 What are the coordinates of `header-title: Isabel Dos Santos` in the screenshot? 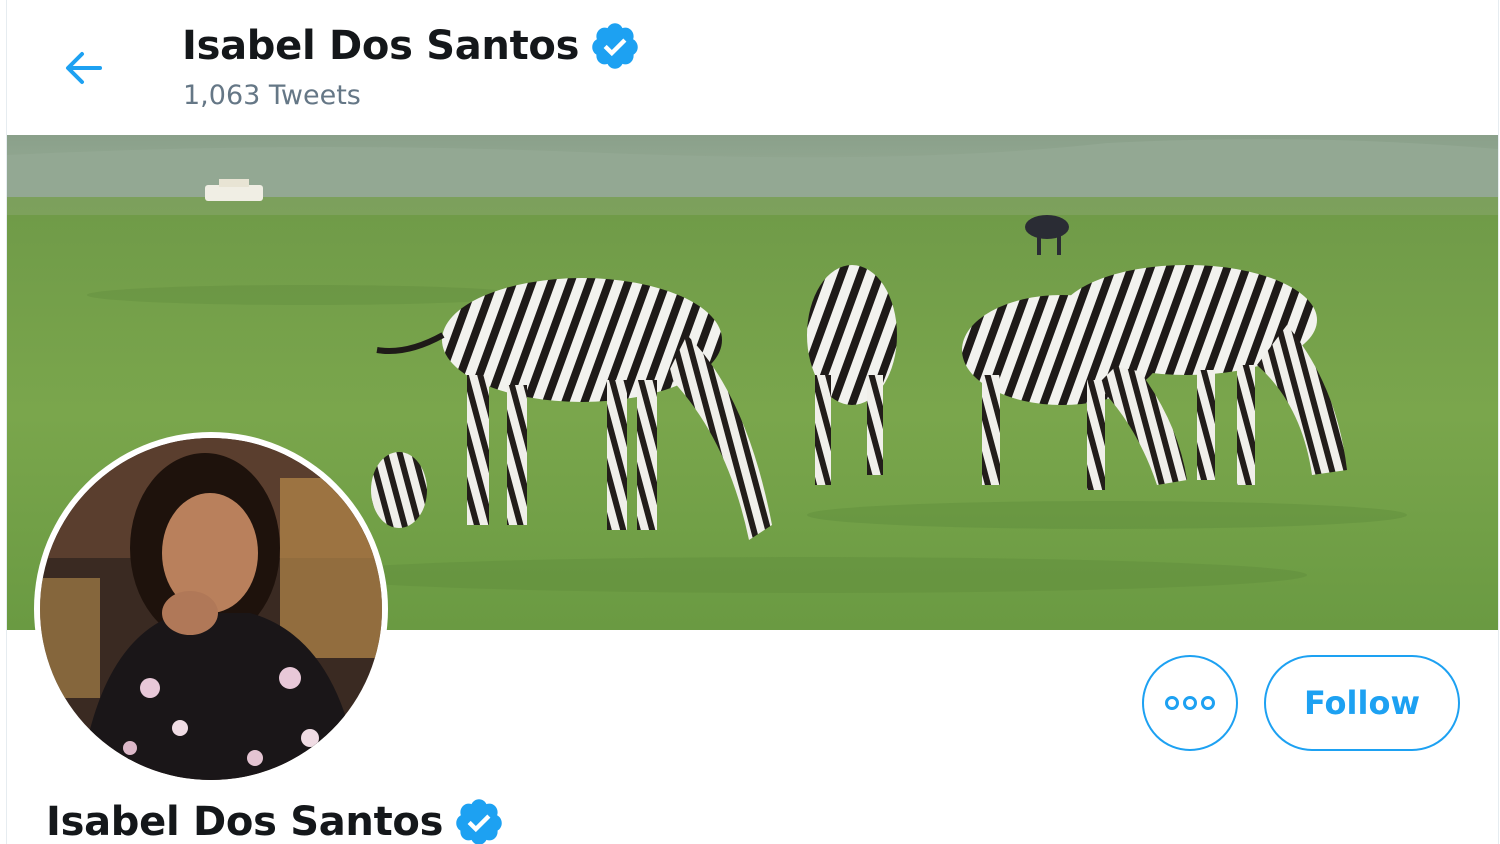 It's located at (411, 46).